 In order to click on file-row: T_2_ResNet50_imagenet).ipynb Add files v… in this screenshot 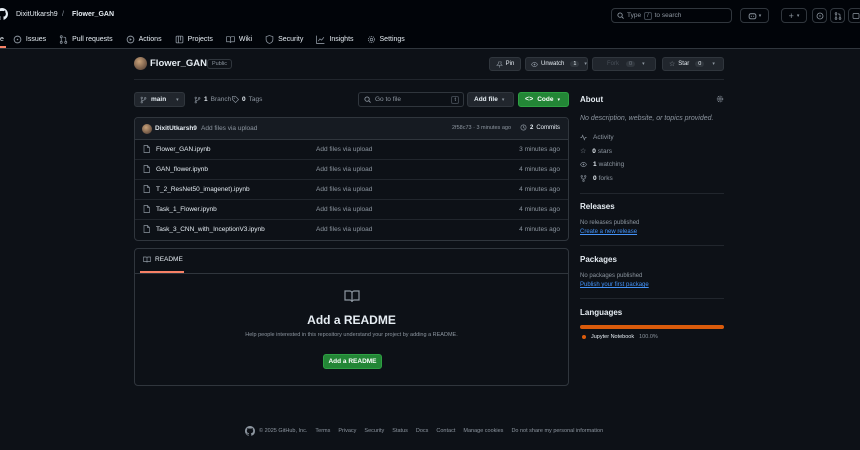, I will do `click(351, 190)`.